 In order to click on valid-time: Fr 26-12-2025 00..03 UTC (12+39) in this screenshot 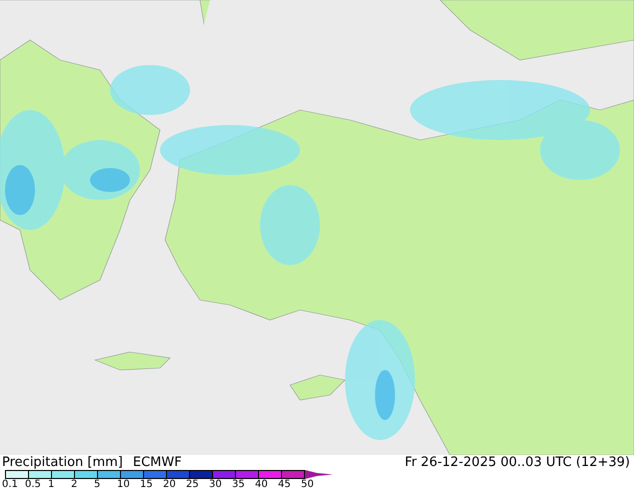, I will do `click(517, 462)`.